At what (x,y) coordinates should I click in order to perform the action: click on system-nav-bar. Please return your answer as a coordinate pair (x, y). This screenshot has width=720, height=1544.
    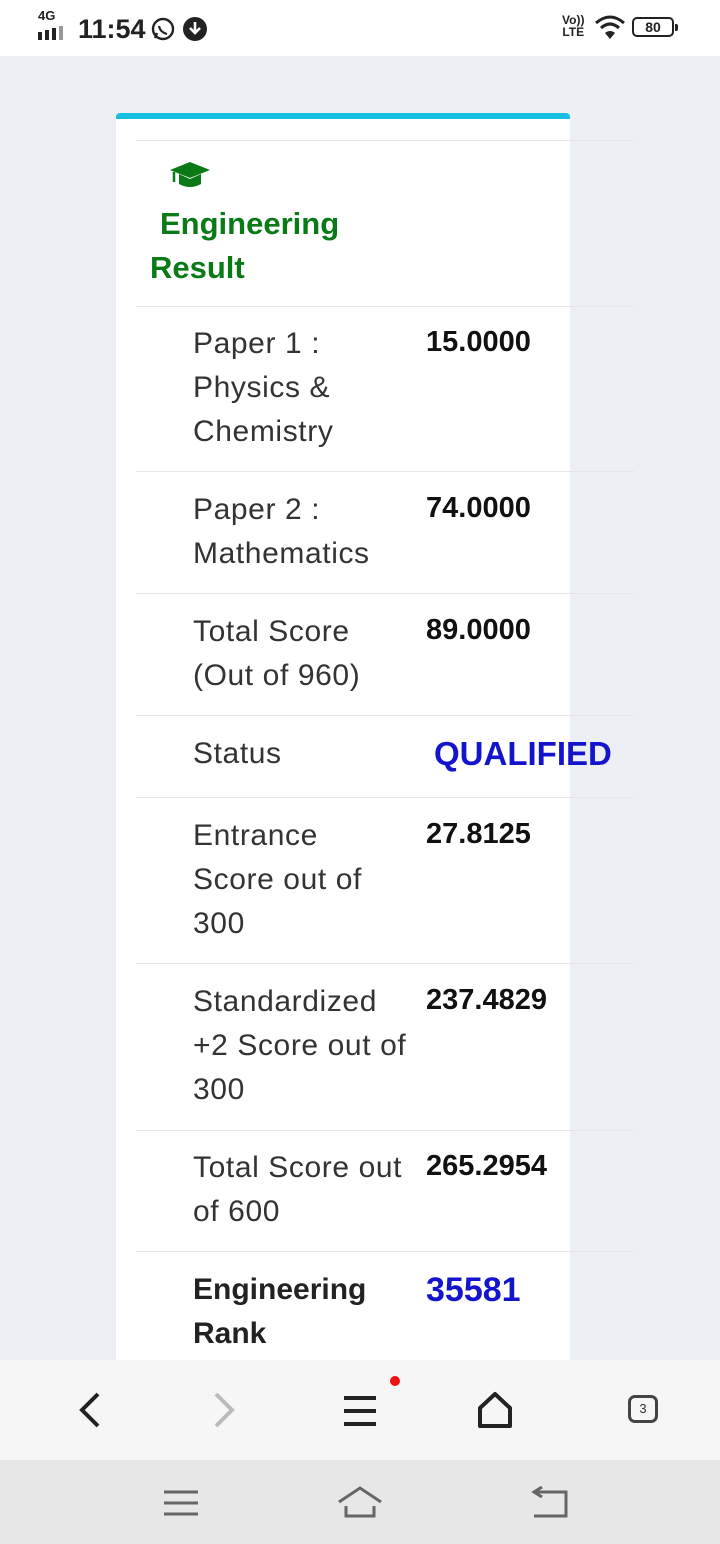
    Looking at the image, I should click on (360, 1502).